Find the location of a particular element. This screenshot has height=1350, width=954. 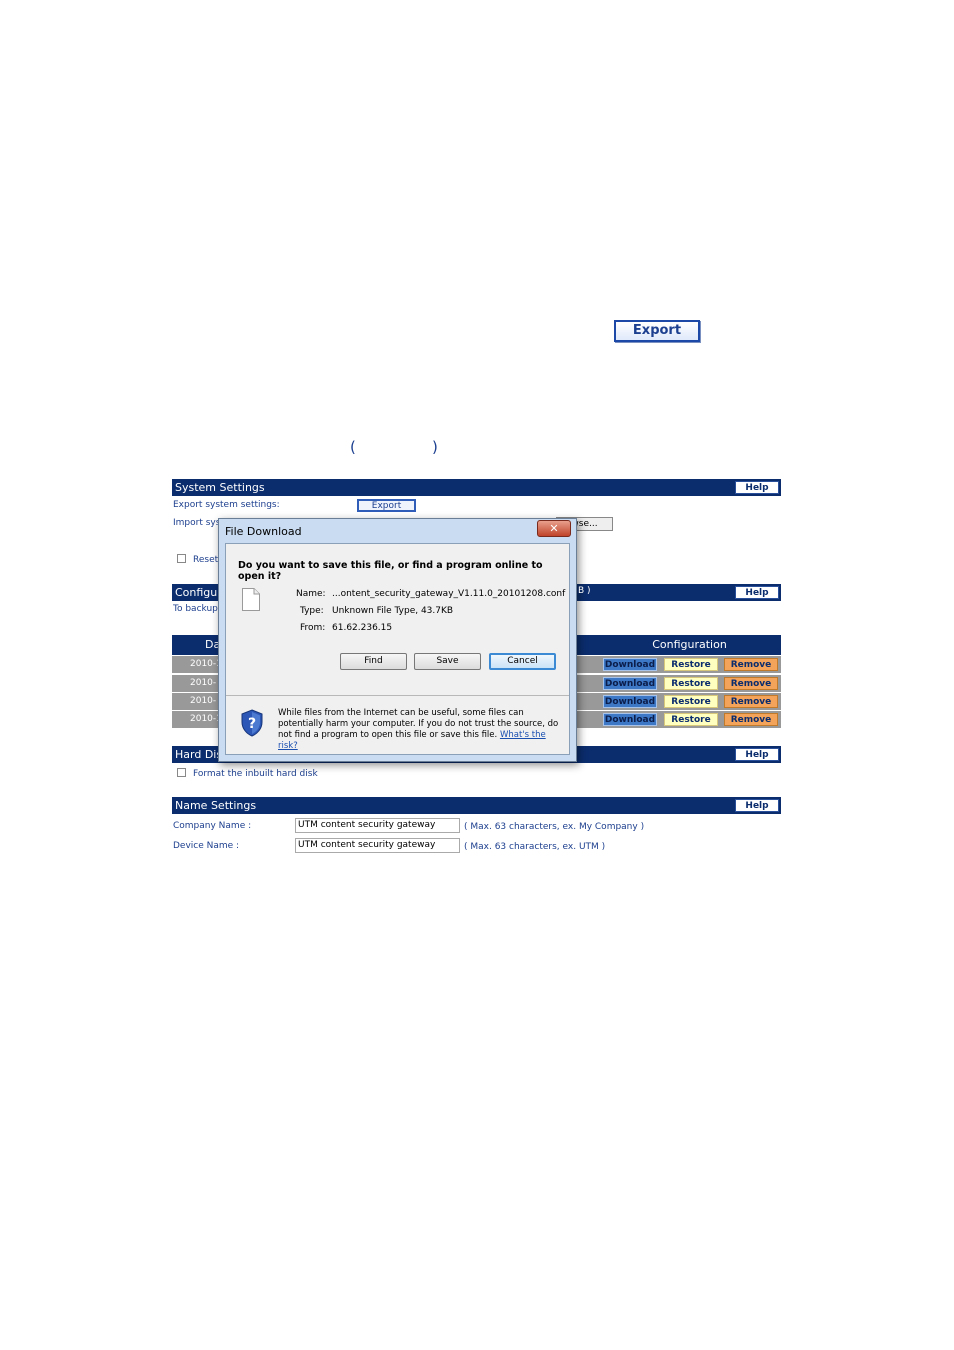

export-button: Export is located at coordinates (386, 505).